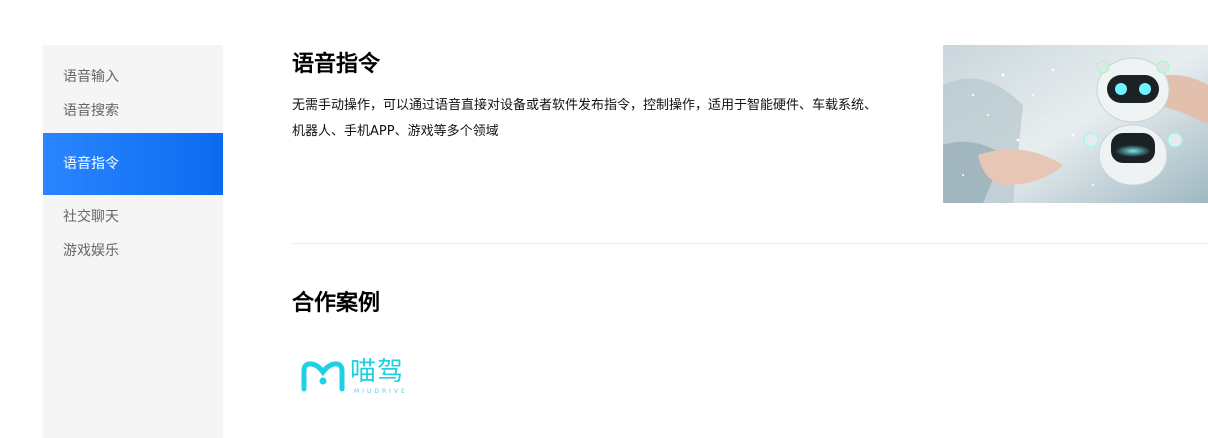  I want to click on page-title: 语音指令, so click(336, 64).